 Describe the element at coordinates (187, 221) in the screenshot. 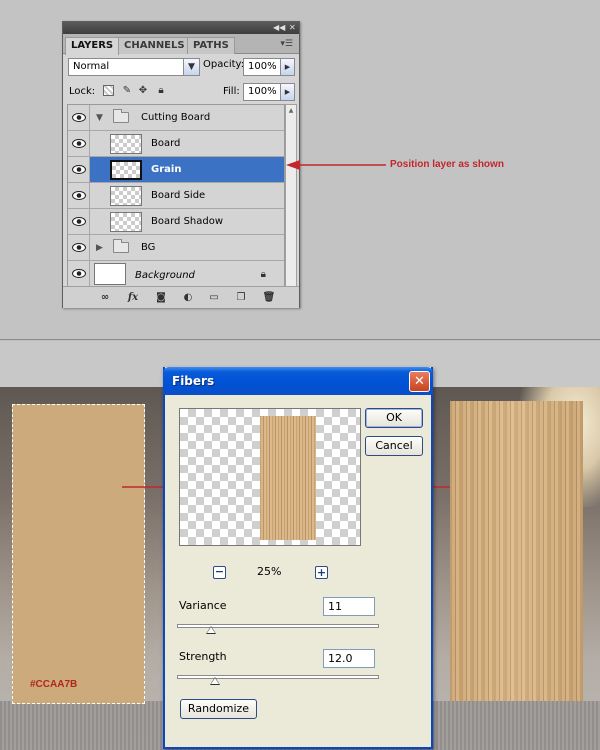

I see `layer-name: Board Shadow` at that location.